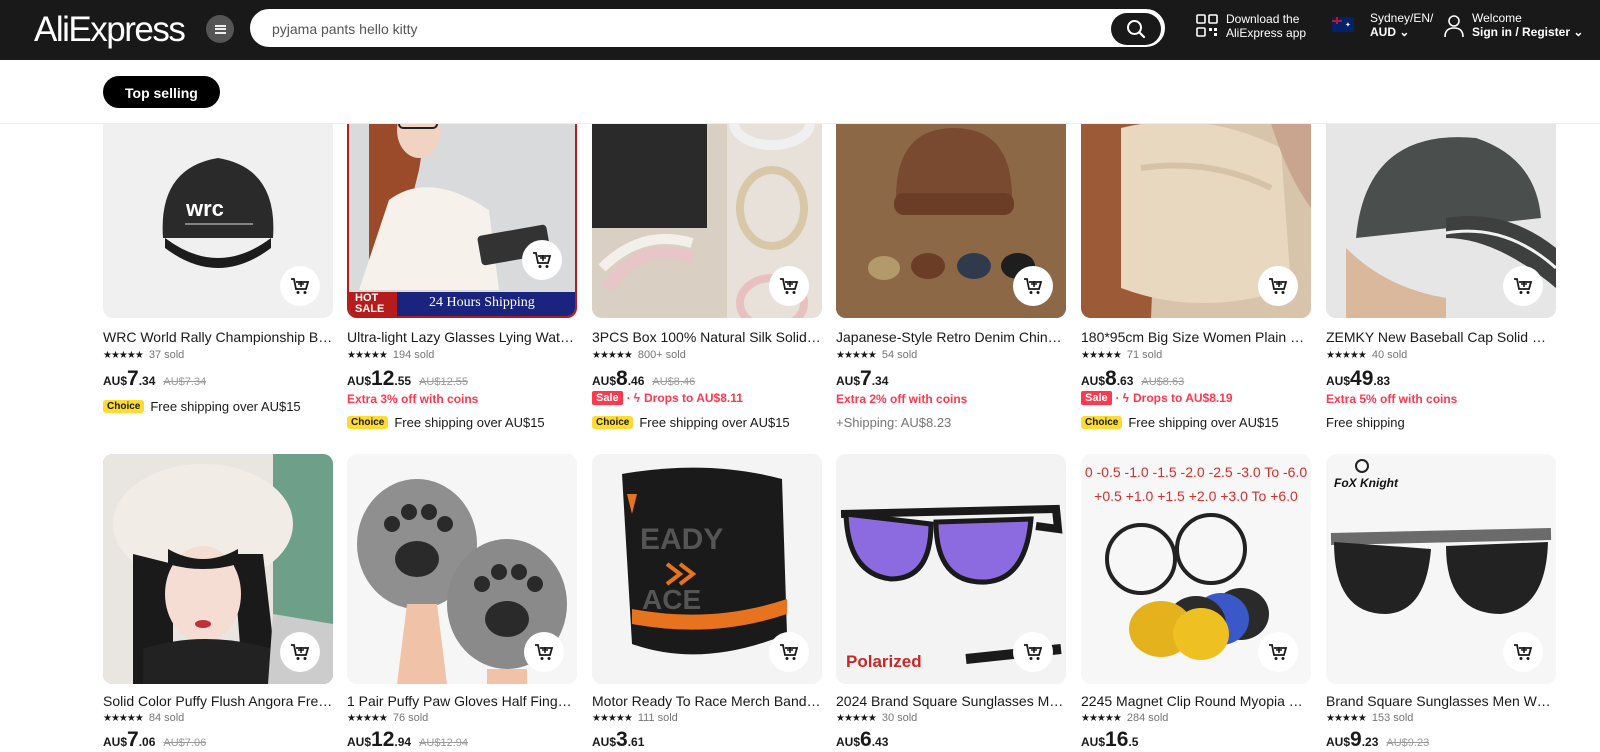 The image size is (1600, 752). Describe the element at coordinates (899, 355) in the screenshot. I see `sold-count: 54 sold` at that location.